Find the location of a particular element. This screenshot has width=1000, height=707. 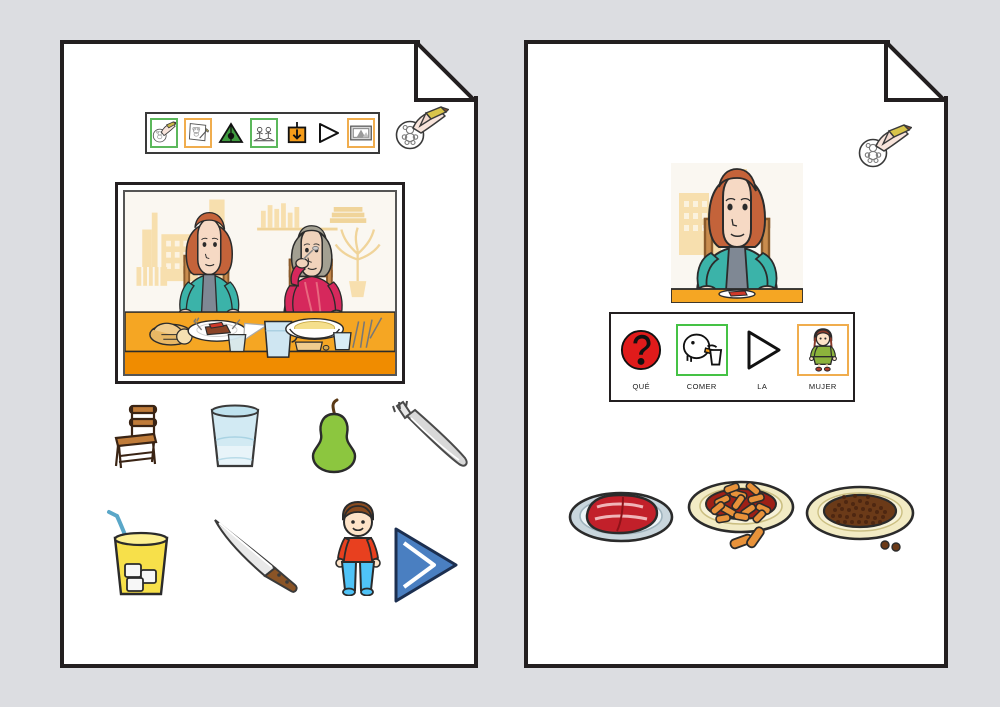

blue-play-arrow-icon is located at coordinates (425, 565).